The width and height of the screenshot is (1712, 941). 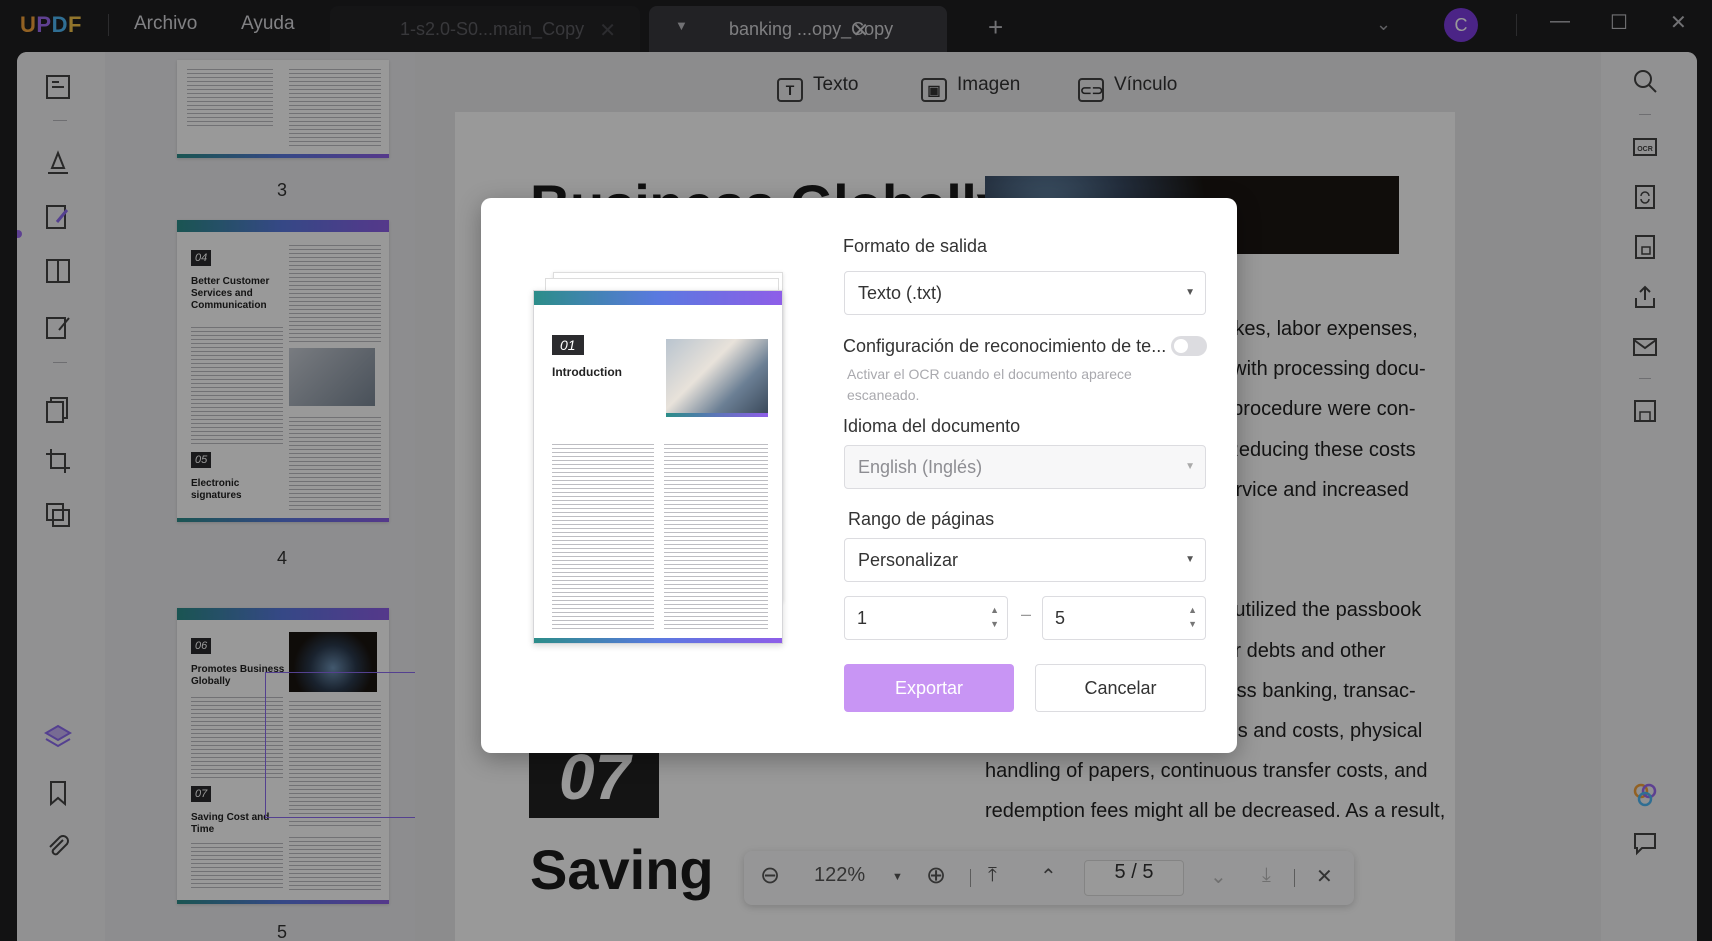 What do you see at coordinates (1026, 614) in the screenshot?
I see `range-dash: –` at bounding box center [1026, 614].